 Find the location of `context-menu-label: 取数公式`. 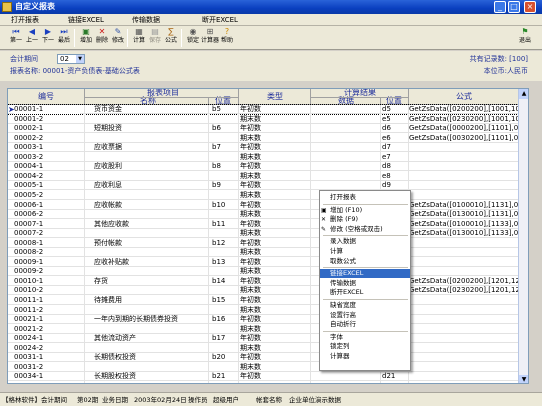

context-menu-label: 取数公式 is located at coordinates (343, 260).